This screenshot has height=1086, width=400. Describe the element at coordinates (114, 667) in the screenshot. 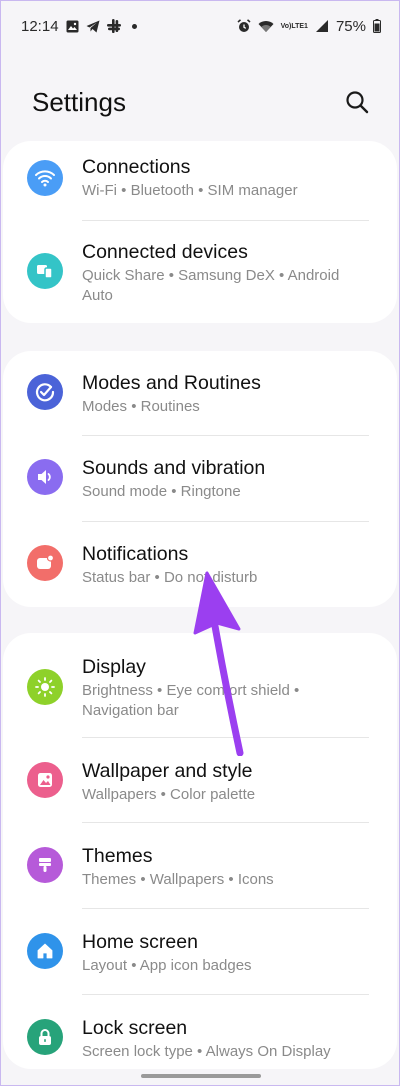

I see `item-title: Display` at that location.